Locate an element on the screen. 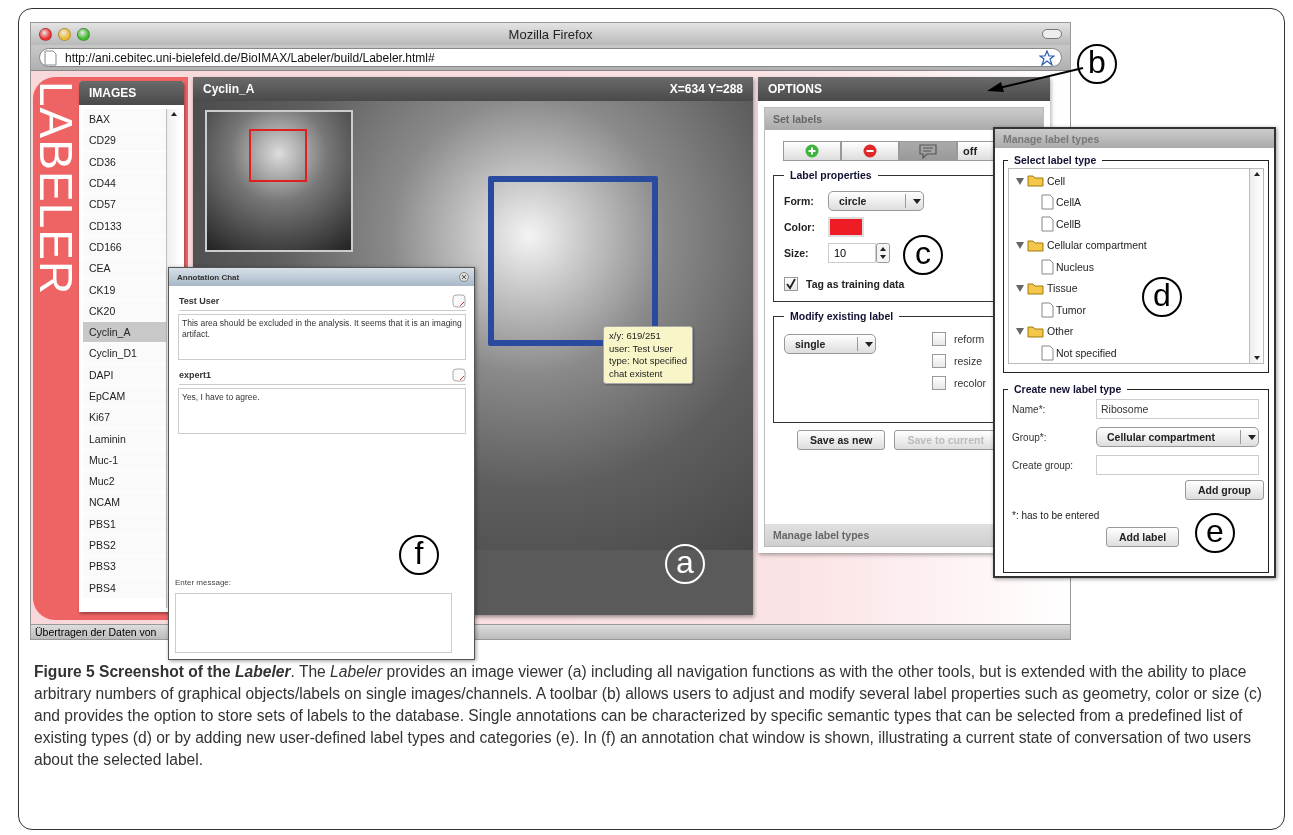 The height and width of the screenshot is (835, 1293). image-list-item: PBS4 is located at coordinates (124, 588).